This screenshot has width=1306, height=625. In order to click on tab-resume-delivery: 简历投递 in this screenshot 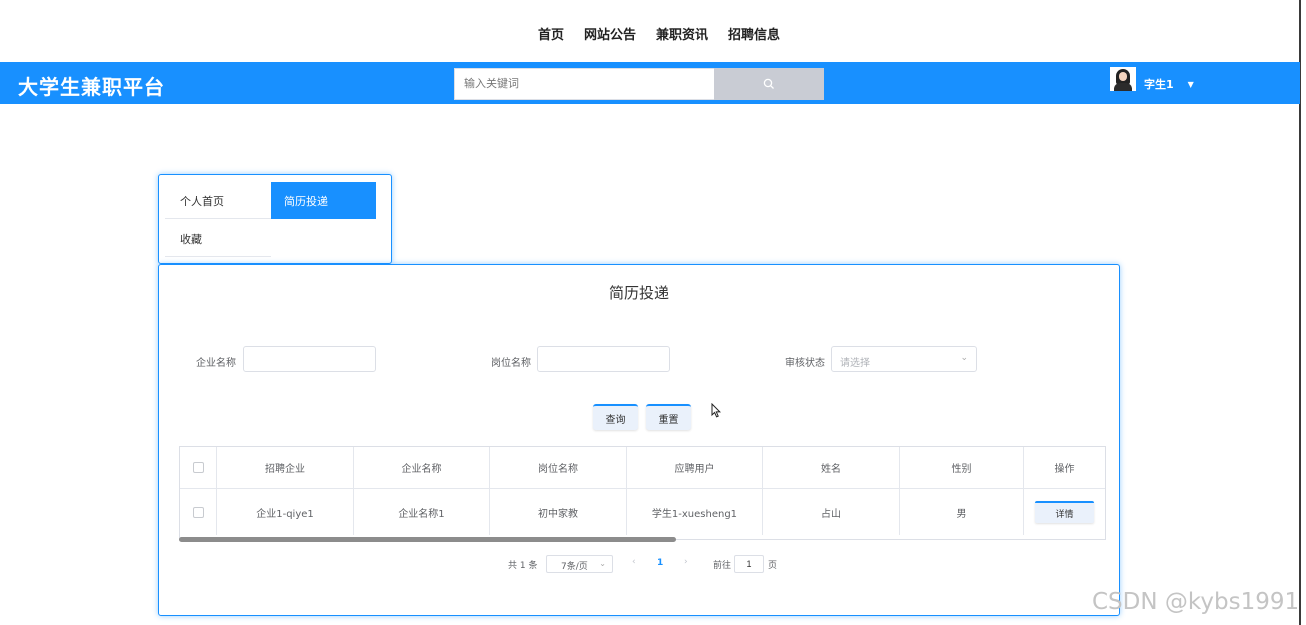, I will do `click(323, 200)`.